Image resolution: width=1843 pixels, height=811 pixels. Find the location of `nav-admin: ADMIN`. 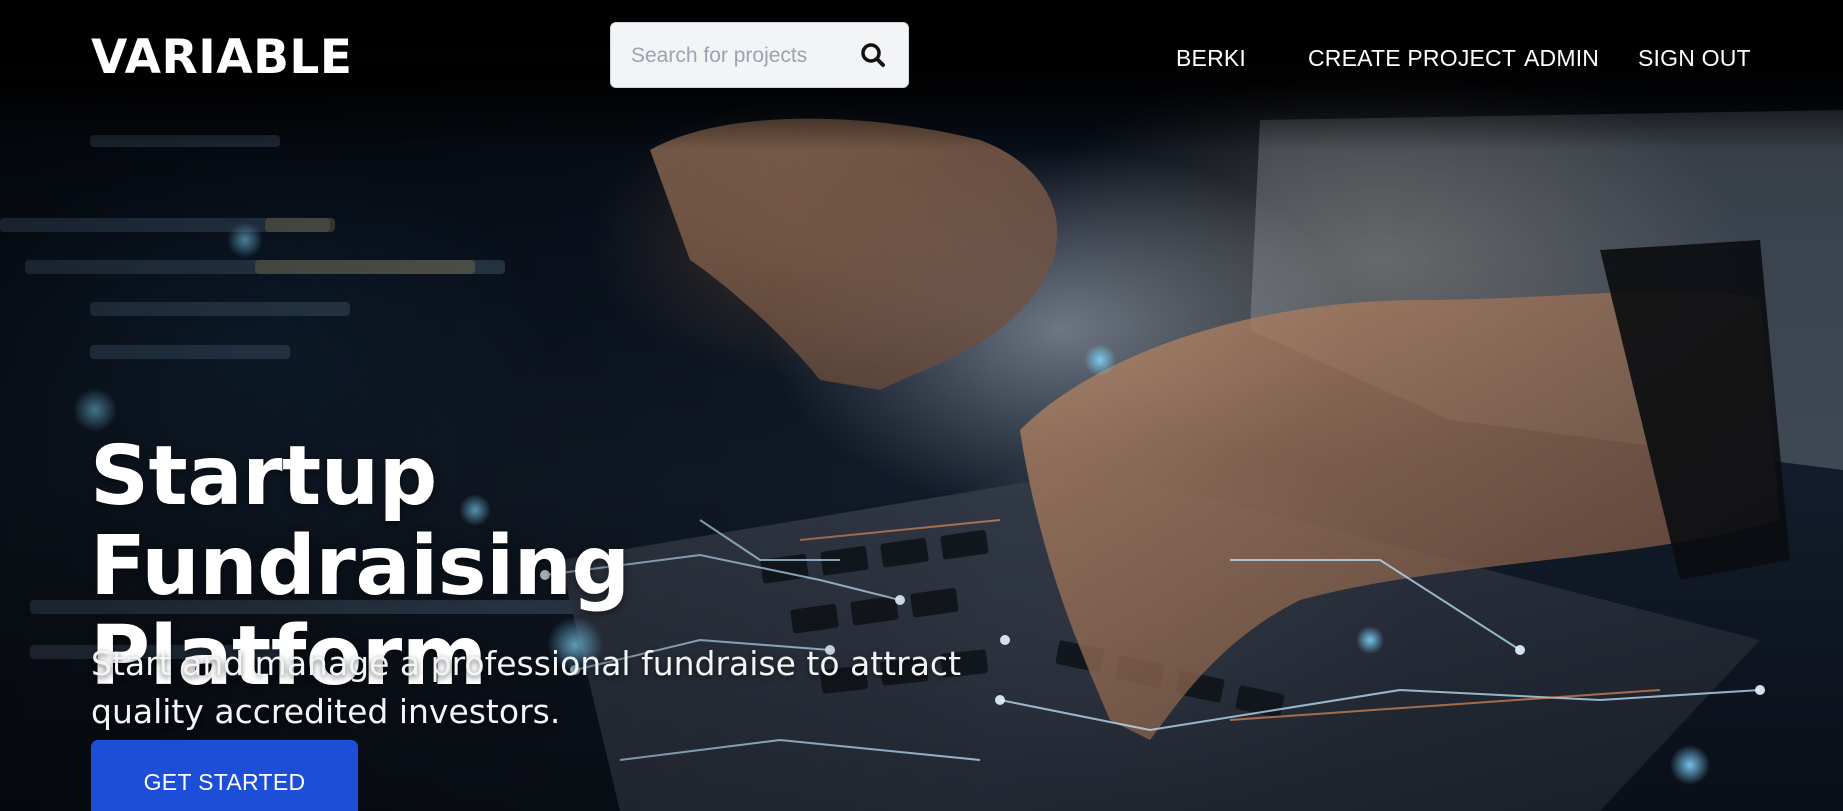

nav-admin: ADMIN is located at coordinates (1561, 58).